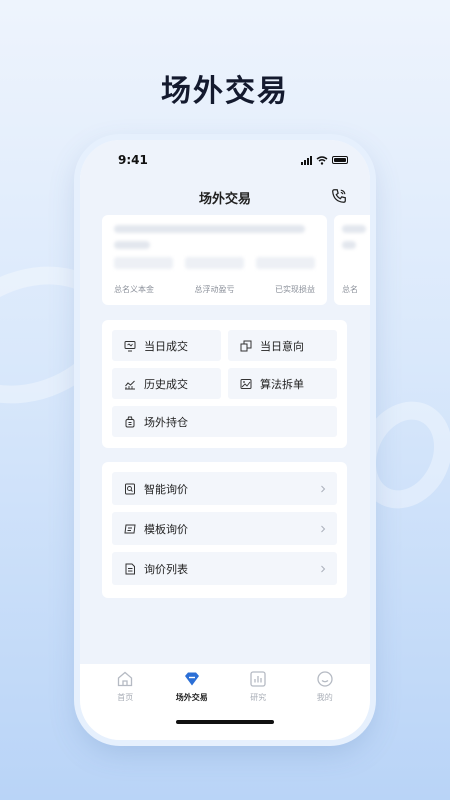 The height and width of the screenshot is (800, 450). I want to click on menu-algo-split: 算法拆单, so click(282, 383).